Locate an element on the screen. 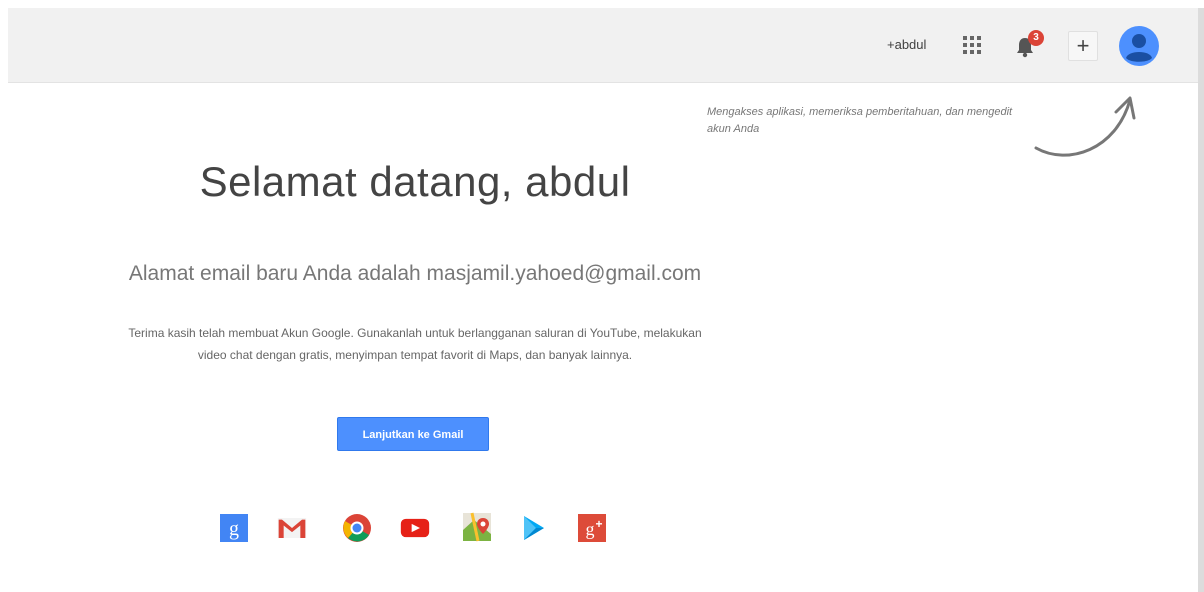  chrome-icon is located at coordinates (357, 528).